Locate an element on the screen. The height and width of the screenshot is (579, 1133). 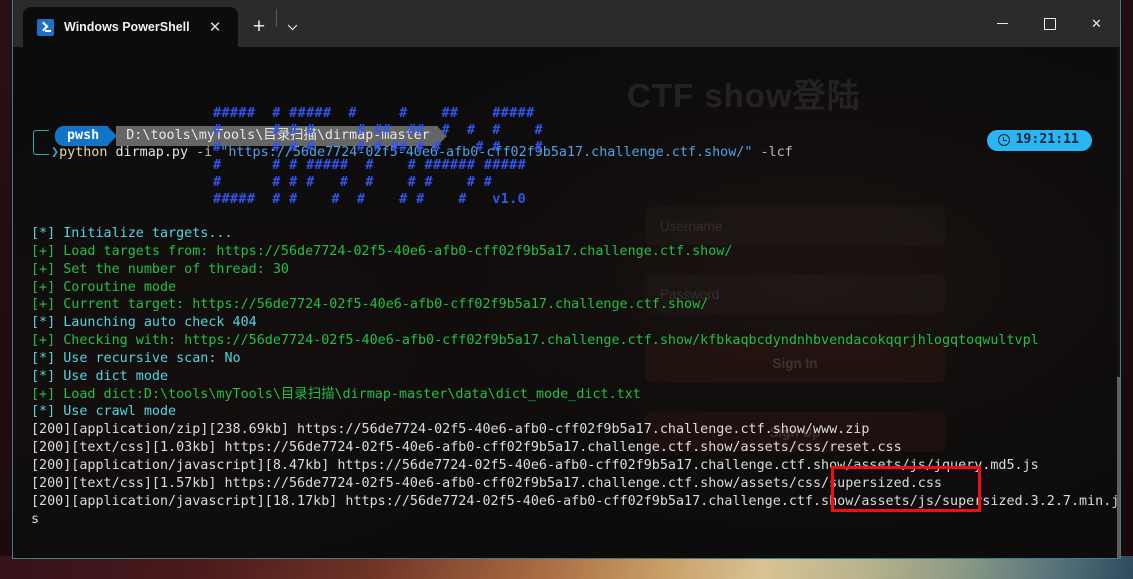
maximize-button is located at coordinates (1049, 23).